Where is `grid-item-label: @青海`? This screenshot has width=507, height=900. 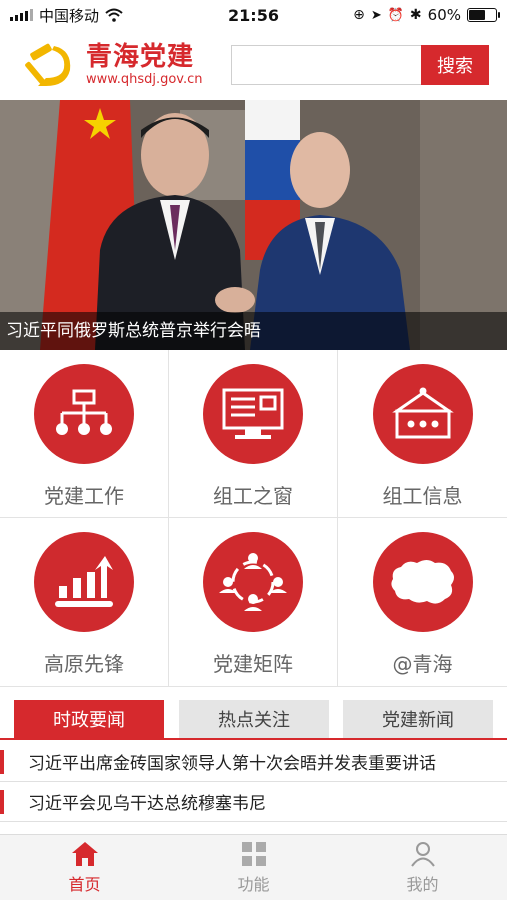 grid-item-label: @青海 is located at coordinates (422, 664).